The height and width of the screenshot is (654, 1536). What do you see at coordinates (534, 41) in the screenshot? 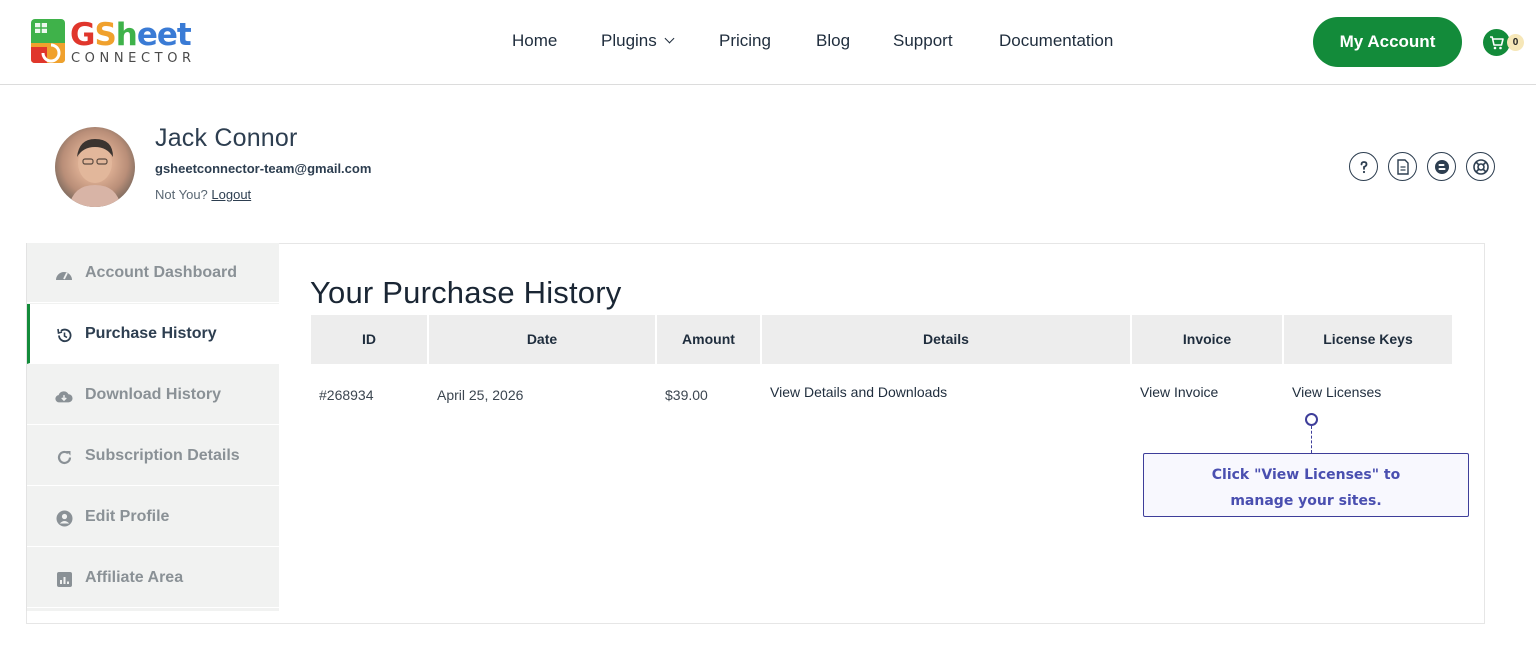
I see `nav-home: Home` at bounding box center [534, 41].